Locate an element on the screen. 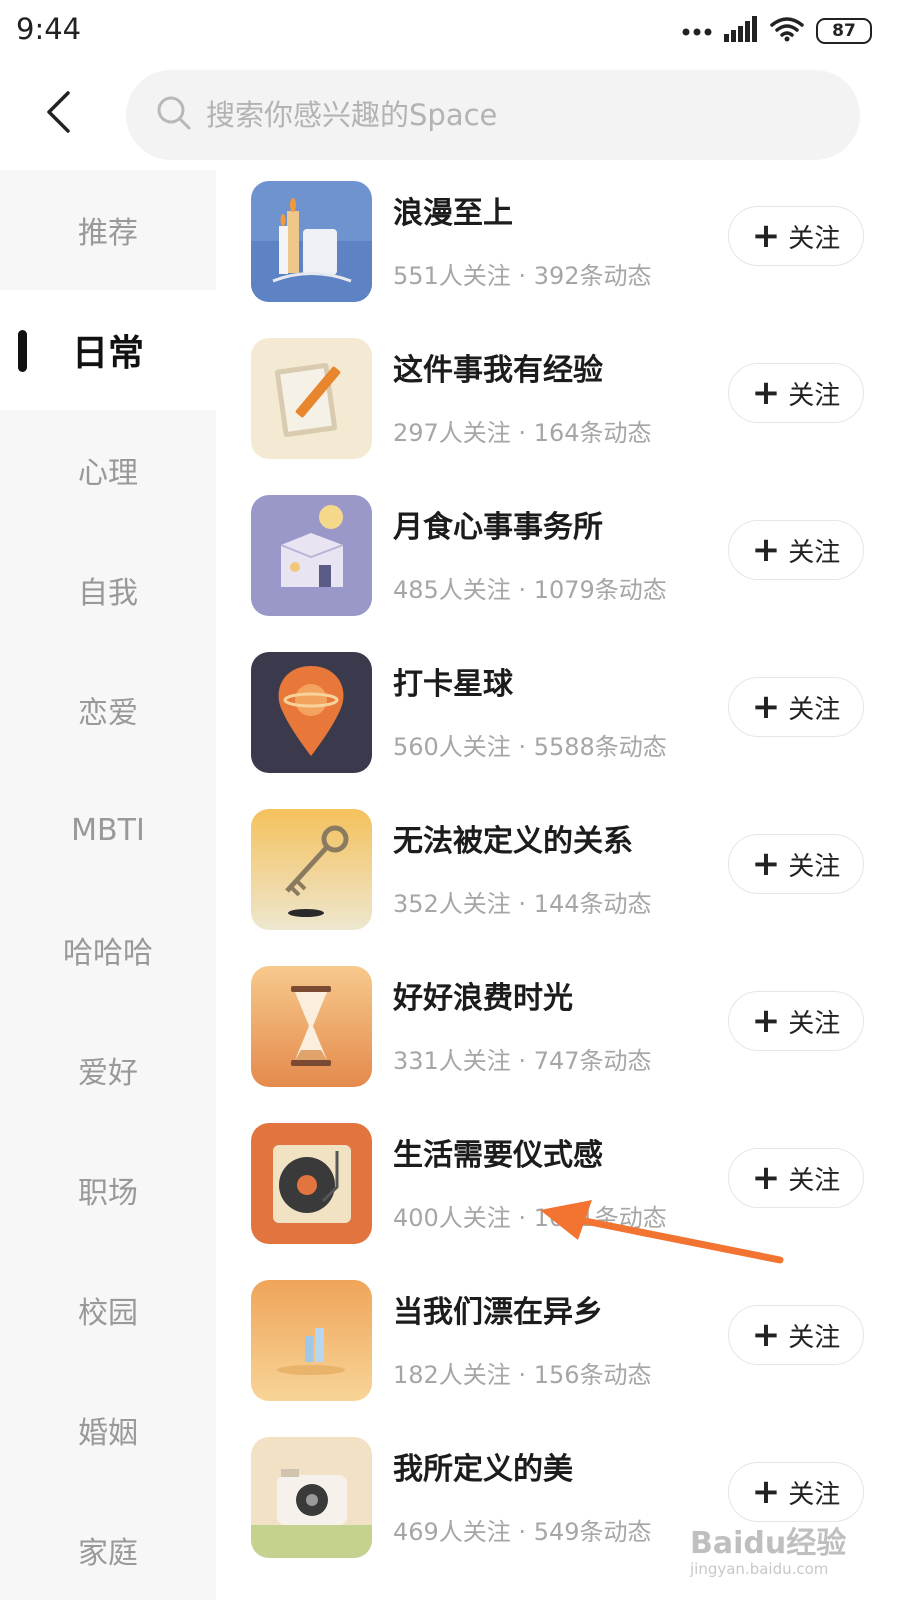 This screenshot has height=1600, width=900. wifi-icon is located at coordinates (787, 31).